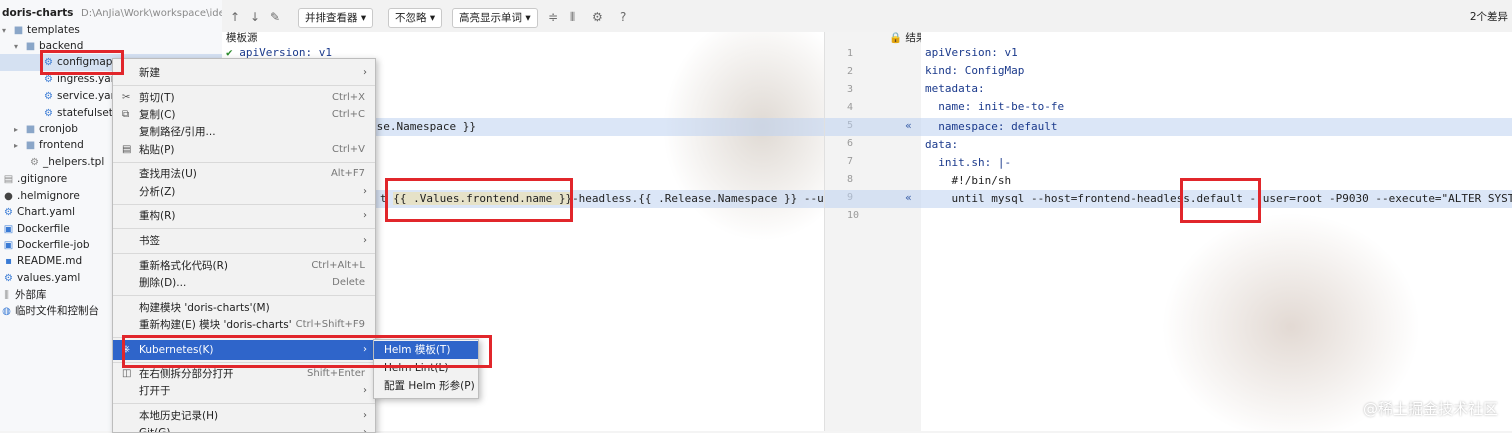 The height and width of the screenshot is (433, 1512). Describe the element at coordinates (995, 106) in the screenshot. I see `result-line-4: name: init-be-to-fe` at that location.